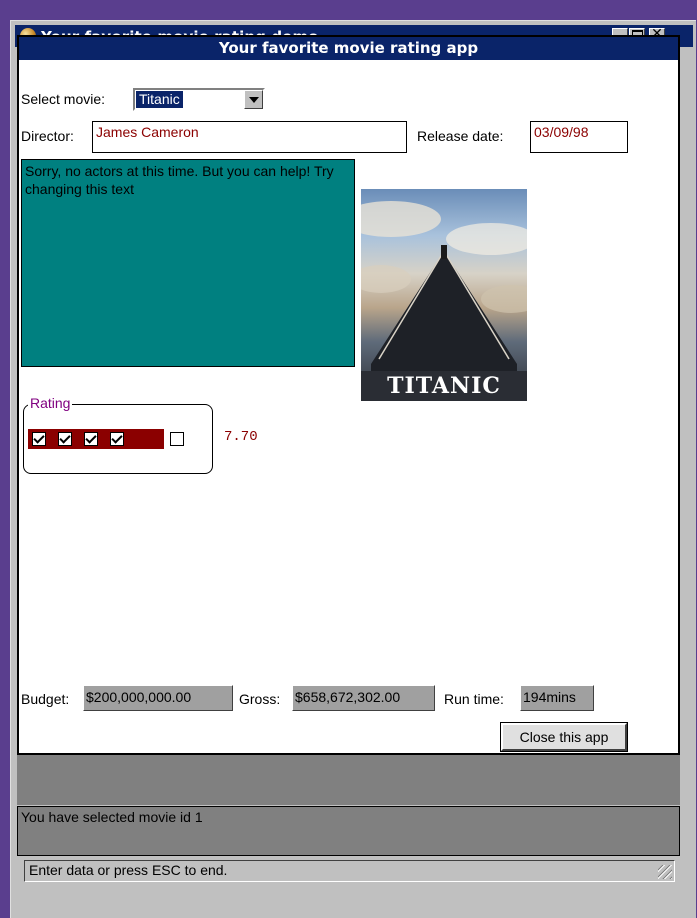  Describe the element at coordinates (50, 403) in the screenshot. I see `rating-label: Rating` at that location.